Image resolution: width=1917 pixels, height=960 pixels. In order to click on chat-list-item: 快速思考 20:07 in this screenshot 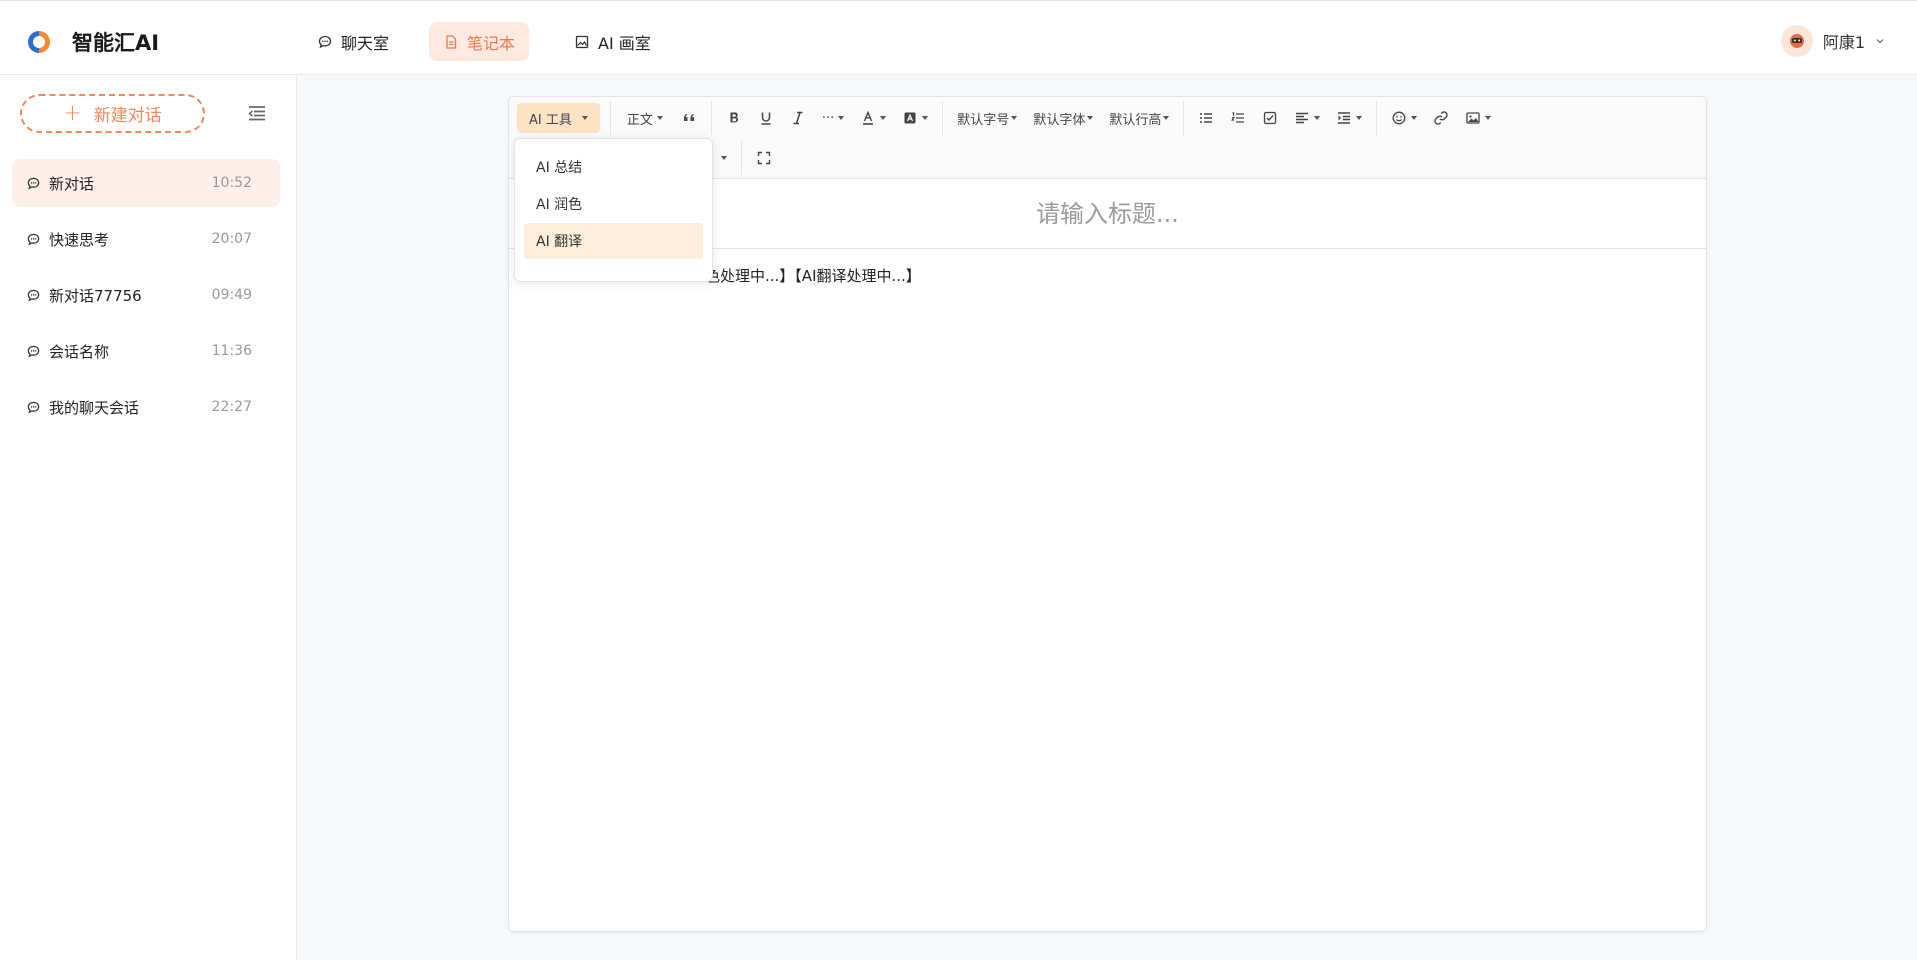, I will do `click(146, 239)`.